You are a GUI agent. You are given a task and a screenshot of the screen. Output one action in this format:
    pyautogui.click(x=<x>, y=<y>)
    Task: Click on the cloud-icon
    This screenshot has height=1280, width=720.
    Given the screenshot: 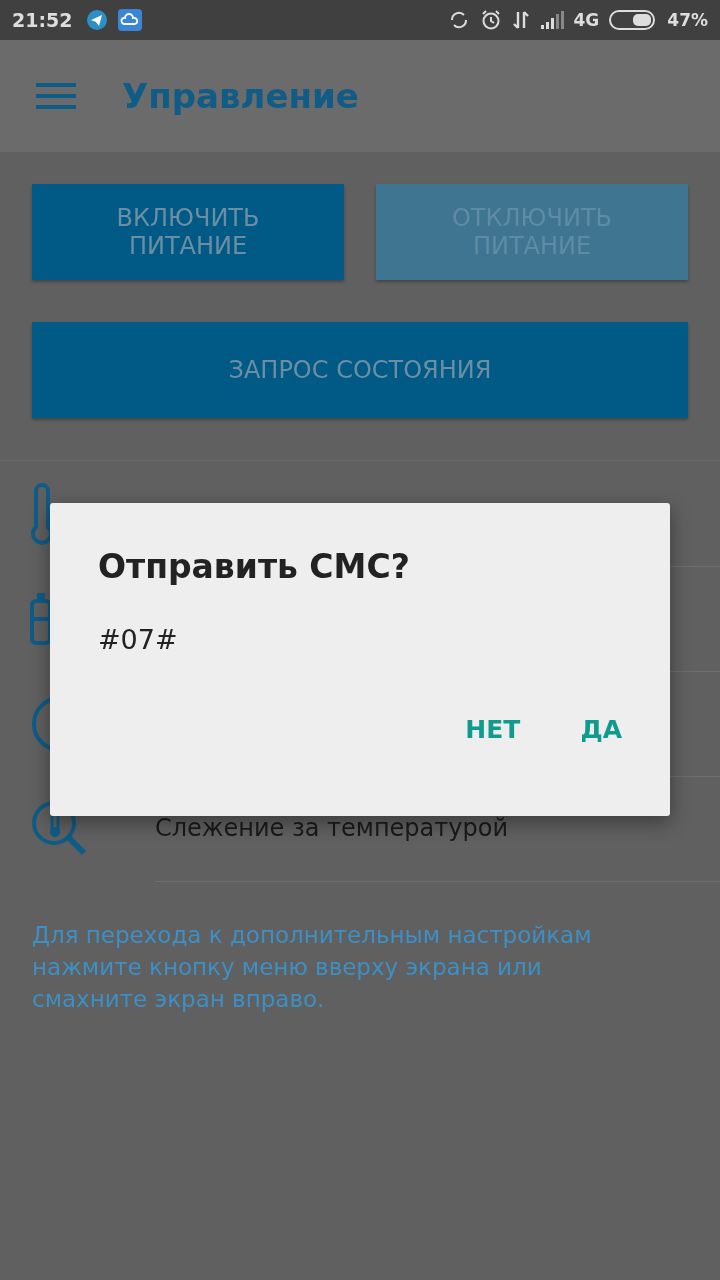 What is the action you would take?
    pyautogui.click(x=130, y=20)
    